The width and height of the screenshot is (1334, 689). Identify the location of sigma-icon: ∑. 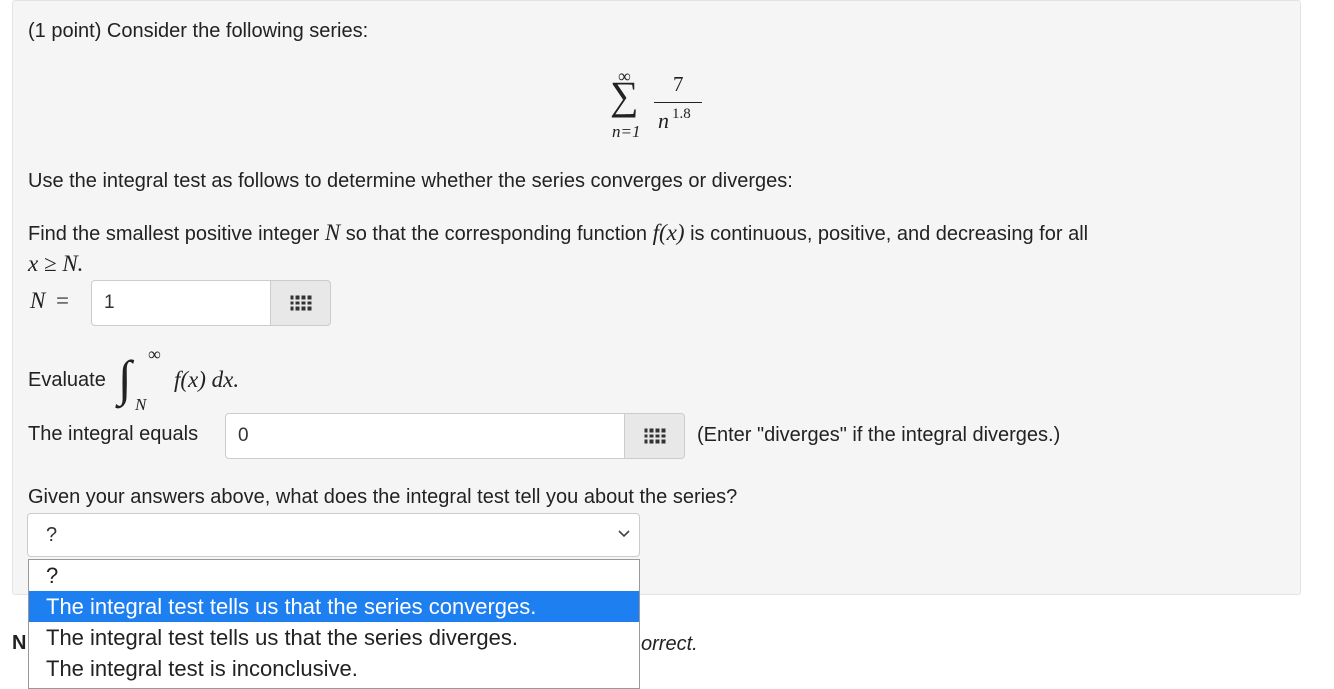
(624, 95).